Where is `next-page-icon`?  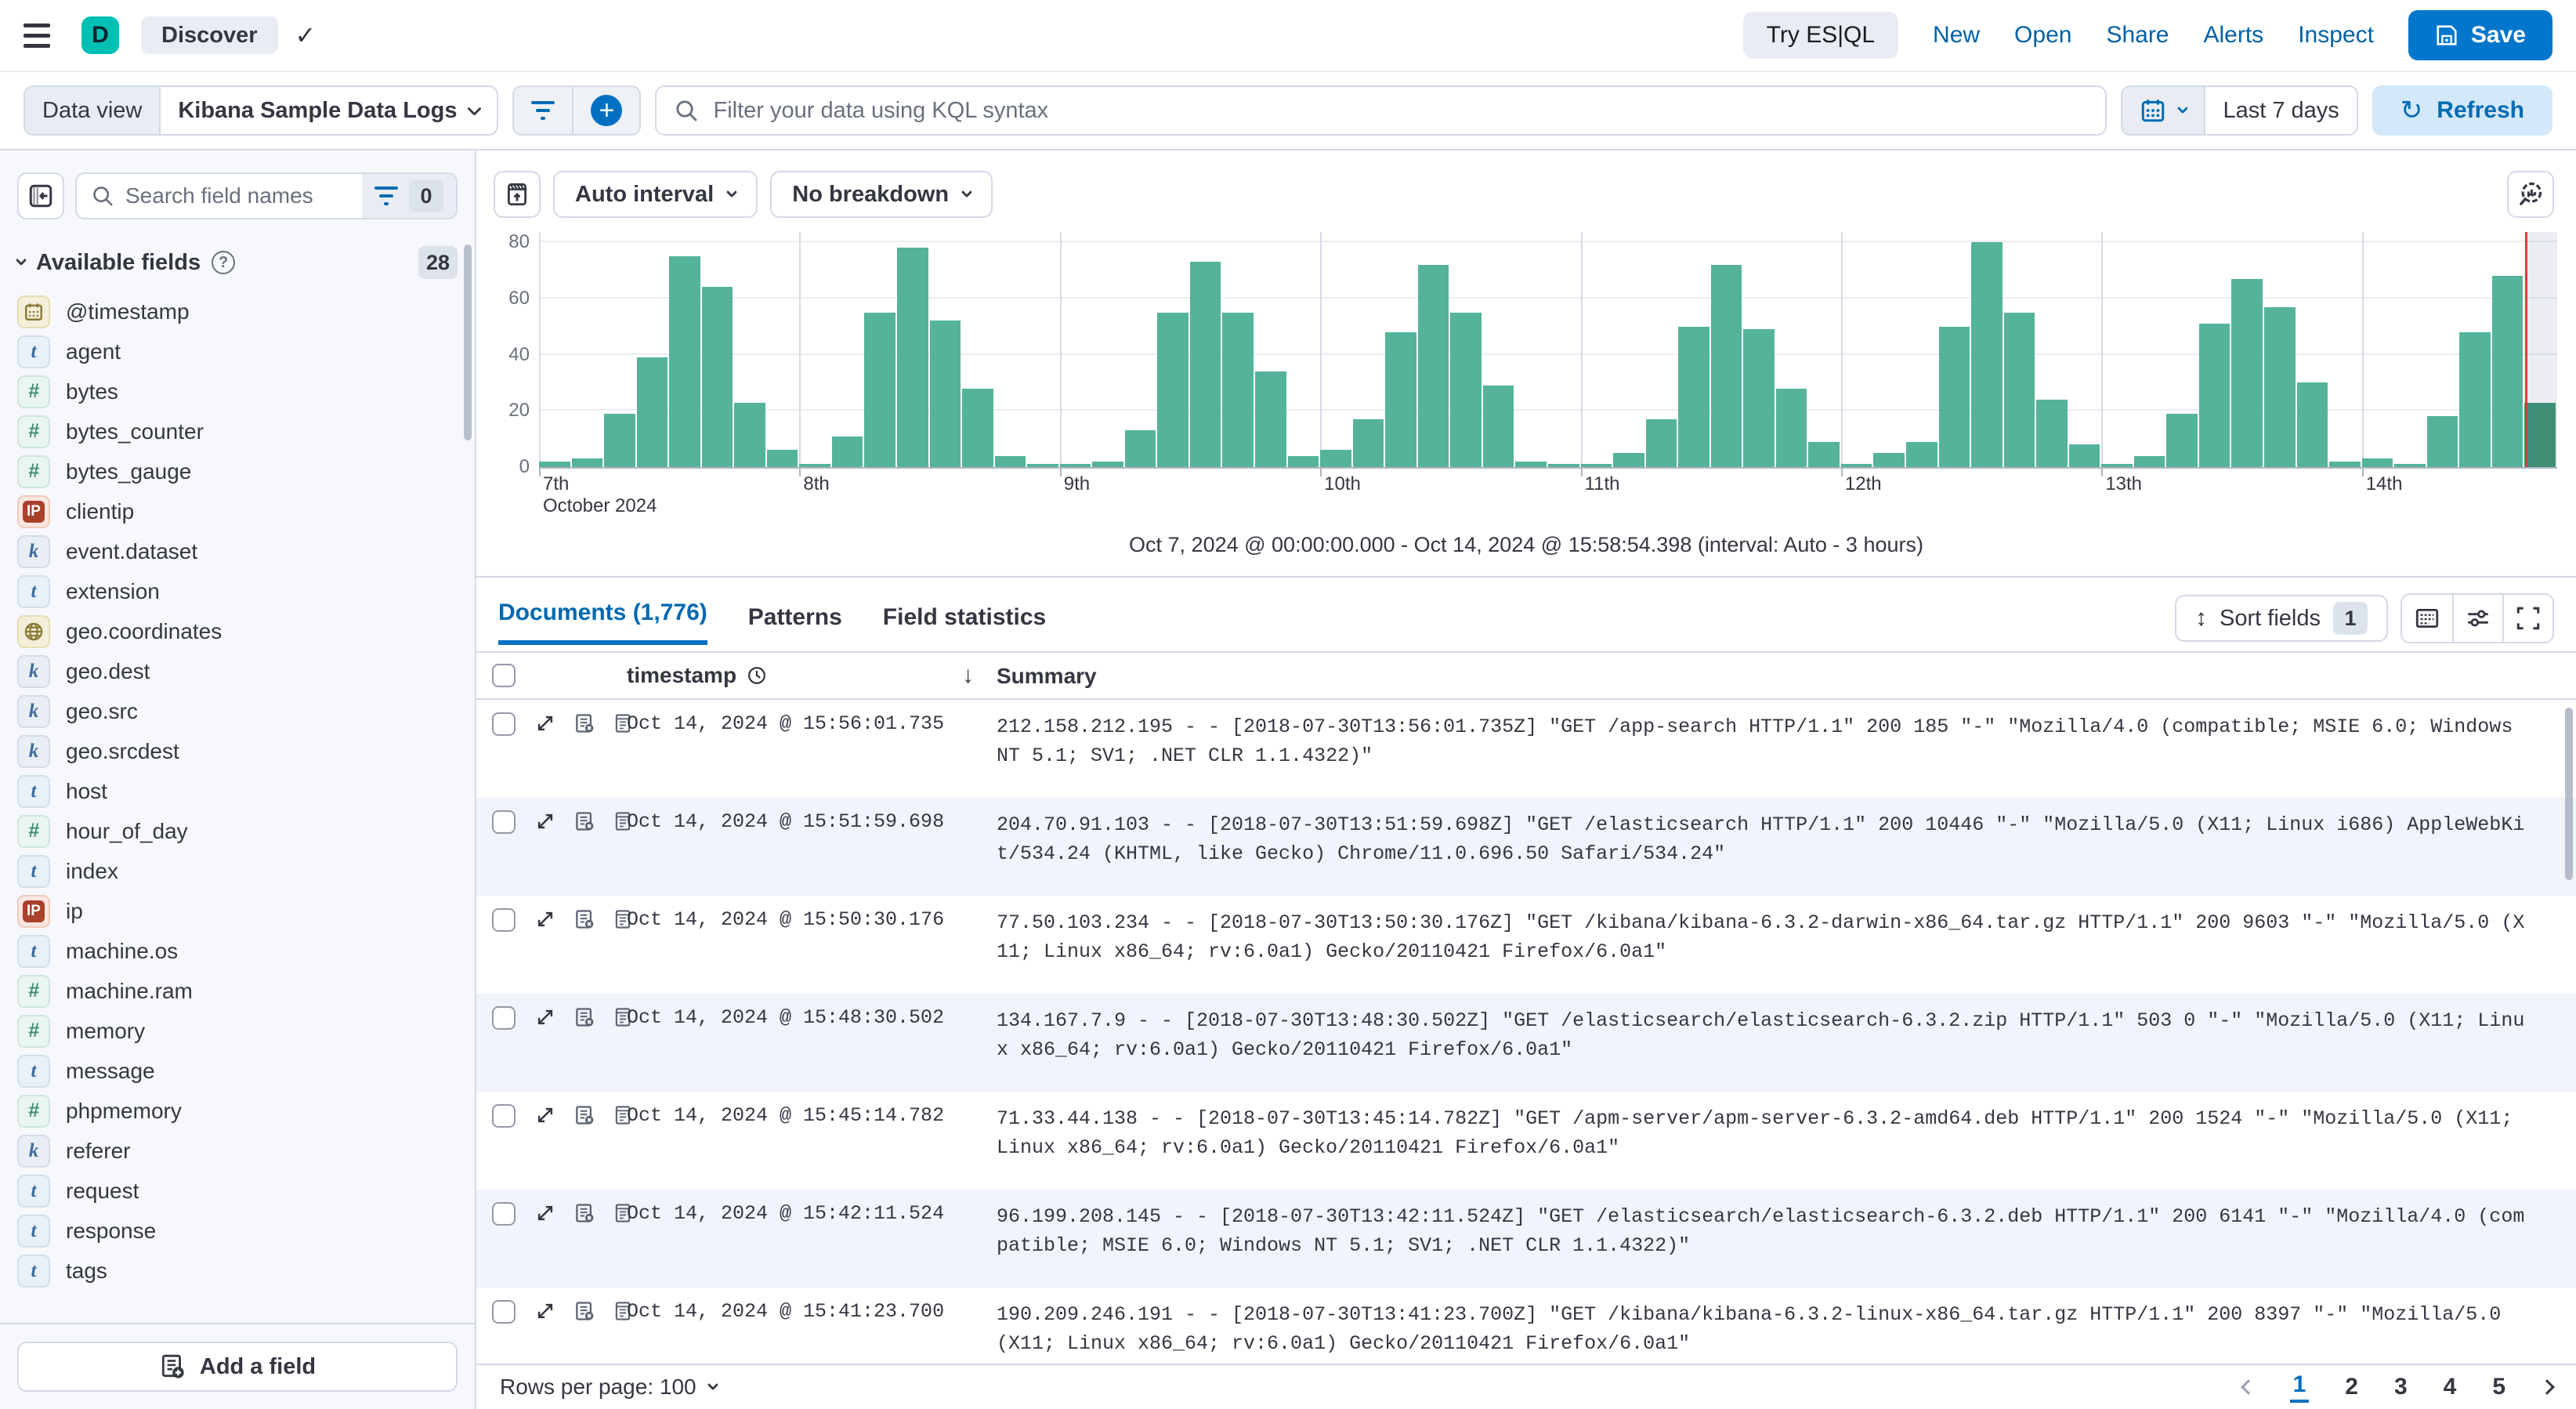 next-page-icon is located at coordinates (2547, 1387).